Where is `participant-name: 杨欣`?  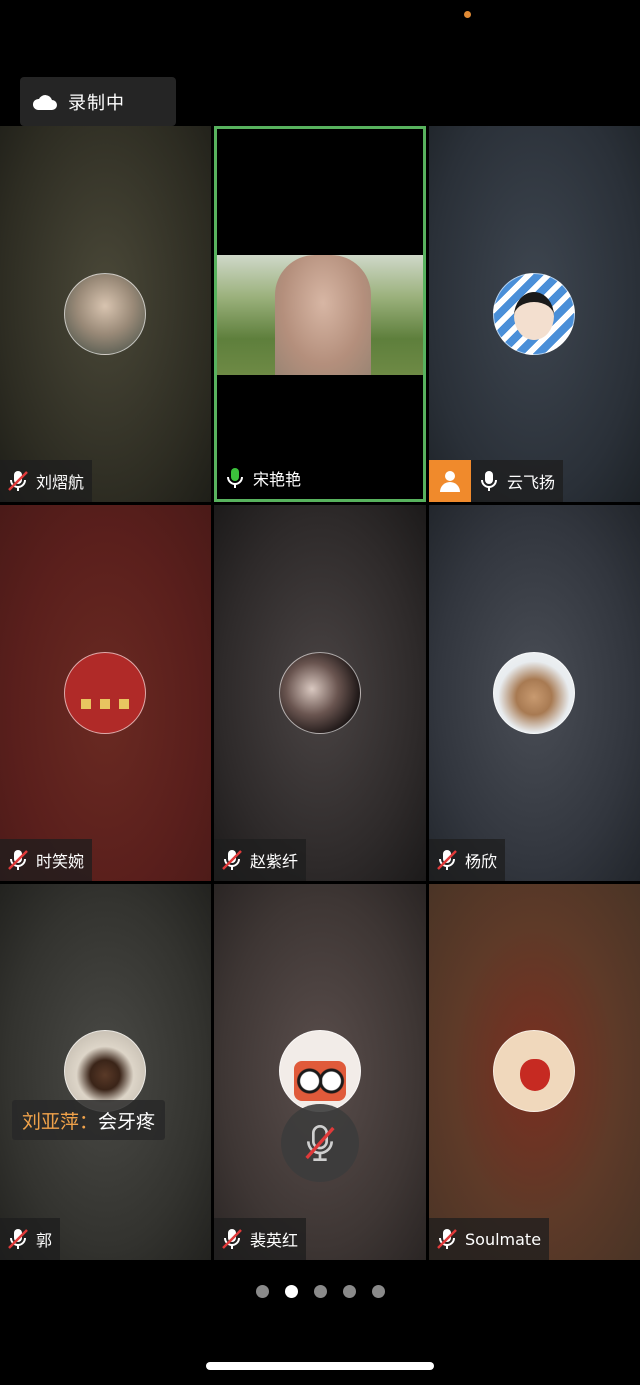
participant-name: 杨欣 is located at coordinates (481, 861).